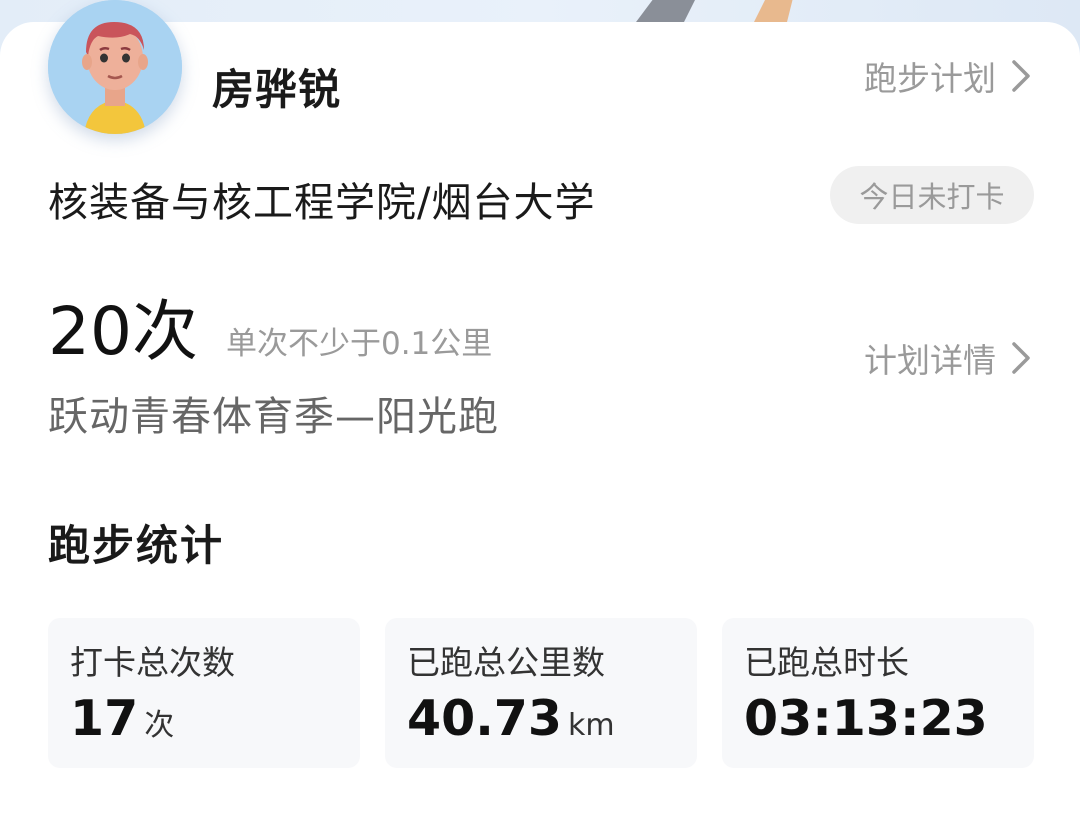  I want to click on stat-label: 已跑总公里数, so click(506, 662).